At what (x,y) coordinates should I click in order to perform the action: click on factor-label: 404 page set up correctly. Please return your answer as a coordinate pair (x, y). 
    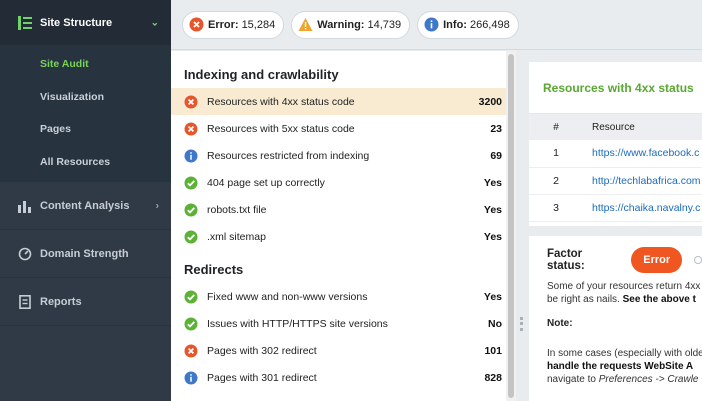
    Looking at the image, I should click on (266, 182).